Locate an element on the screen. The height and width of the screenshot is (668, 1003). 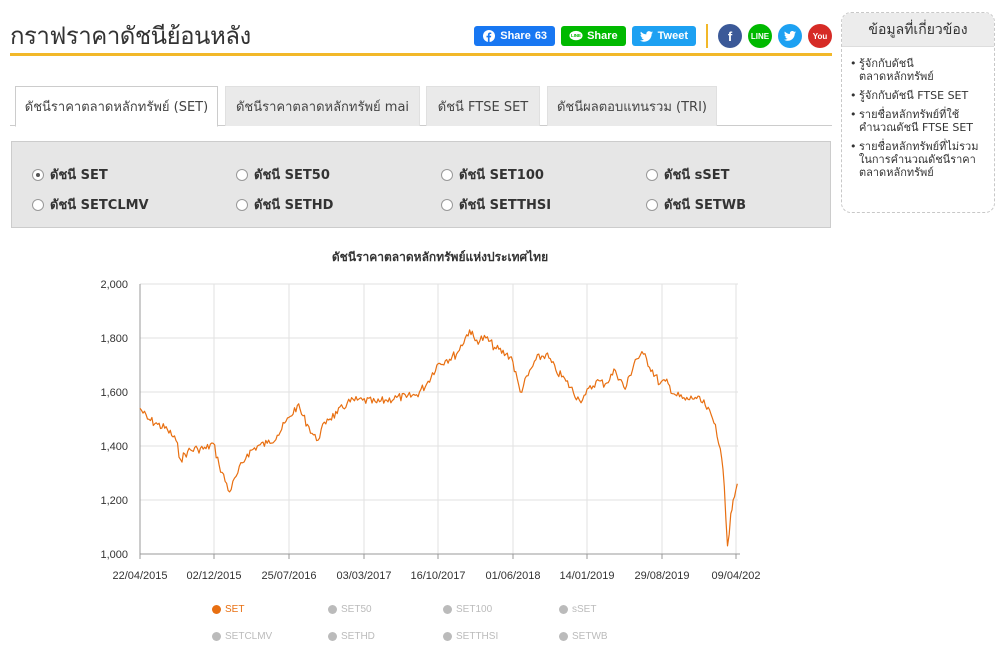
legend-label: SET100 is located at coordinates (474, 609).